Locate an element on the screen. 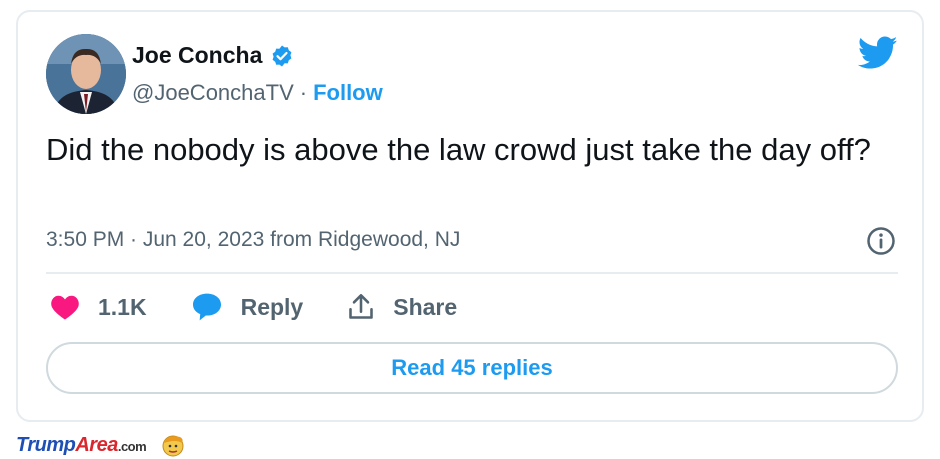 This screenshot has width=940, height=459. read-replies-button: Read 45 replies is located at coordinates (472, 368).